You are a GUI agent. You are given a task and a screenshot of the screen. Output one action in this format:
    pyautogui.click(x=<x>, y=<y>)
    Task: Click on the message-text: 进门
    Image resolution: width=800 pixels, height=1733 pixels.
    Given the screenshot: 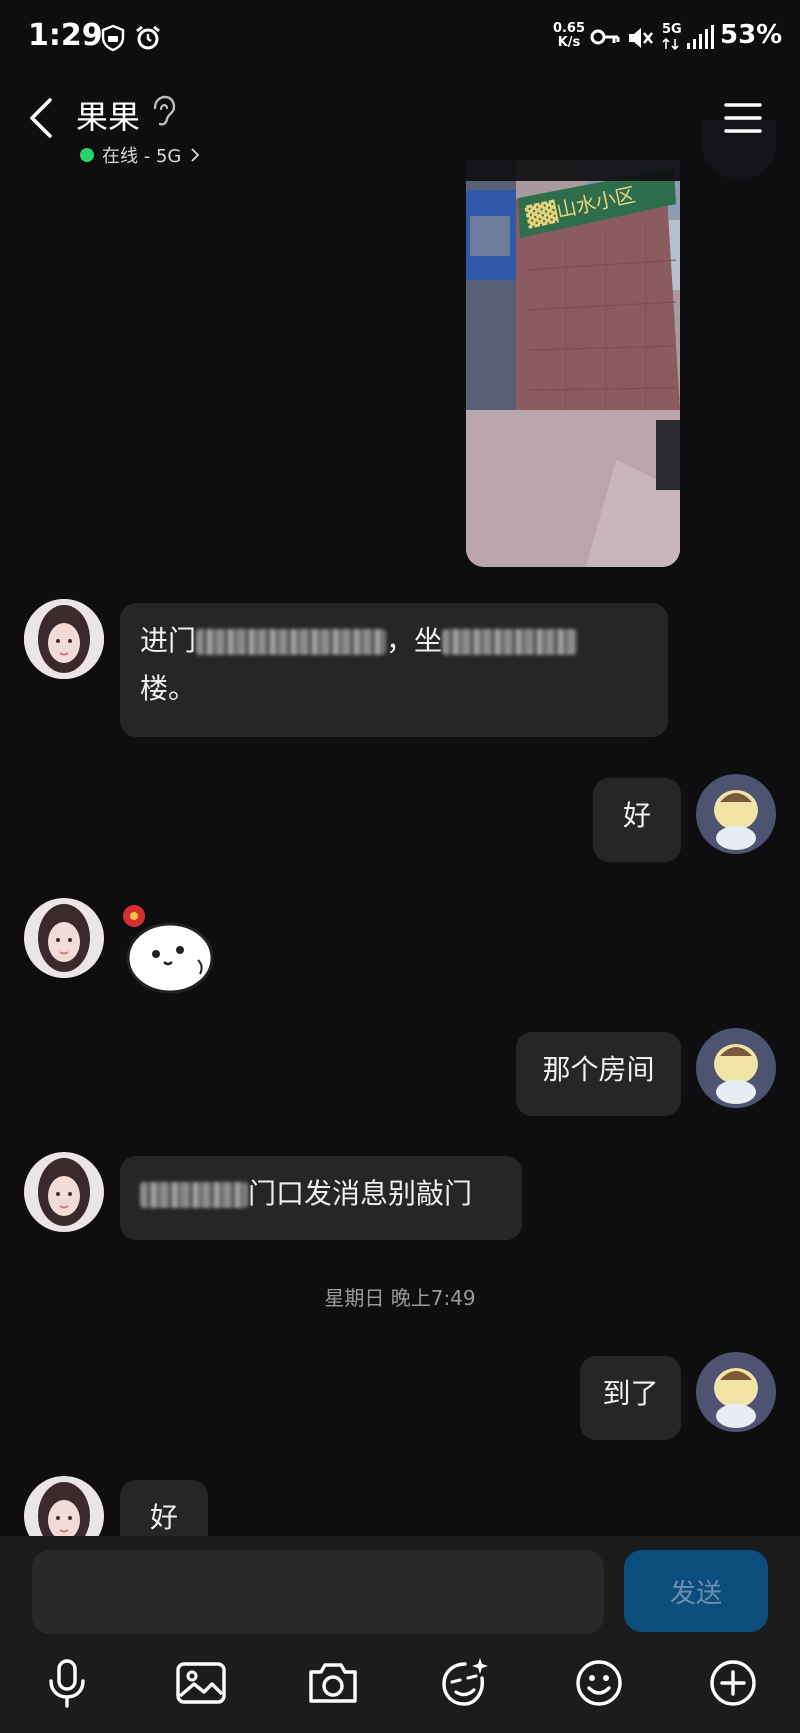 What is the action you would take?
    pyautogui.click(x=168, y=640)
    